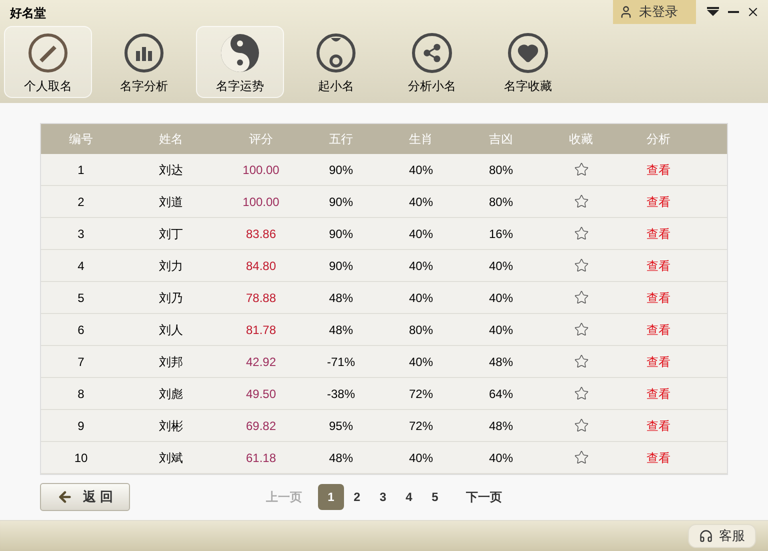 Image resolution: width=768 pixels, height=551 pixels. Describe the element at coordinates (722, 536) in the screenshot. I see `customer-service-button: 客服` at that location.